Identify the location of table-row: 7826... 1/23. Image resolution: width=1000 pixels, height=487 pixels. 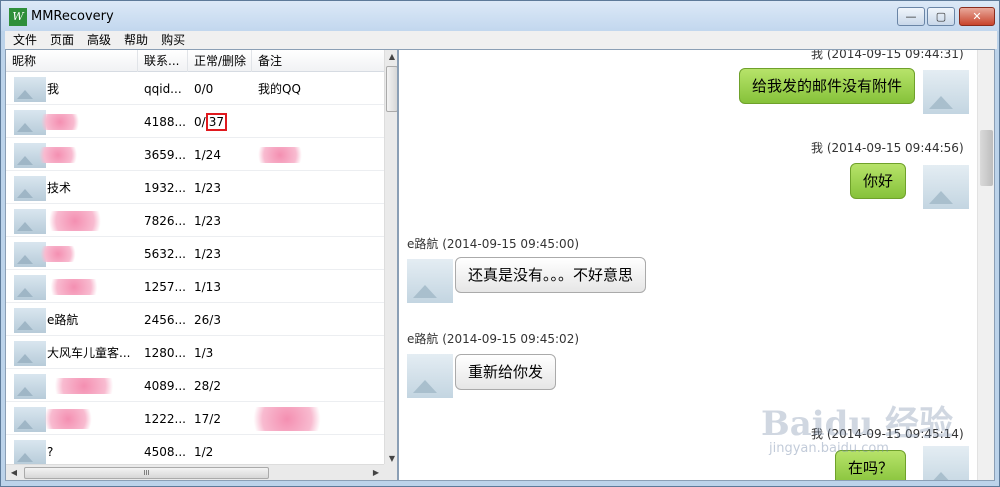
(195, 221).